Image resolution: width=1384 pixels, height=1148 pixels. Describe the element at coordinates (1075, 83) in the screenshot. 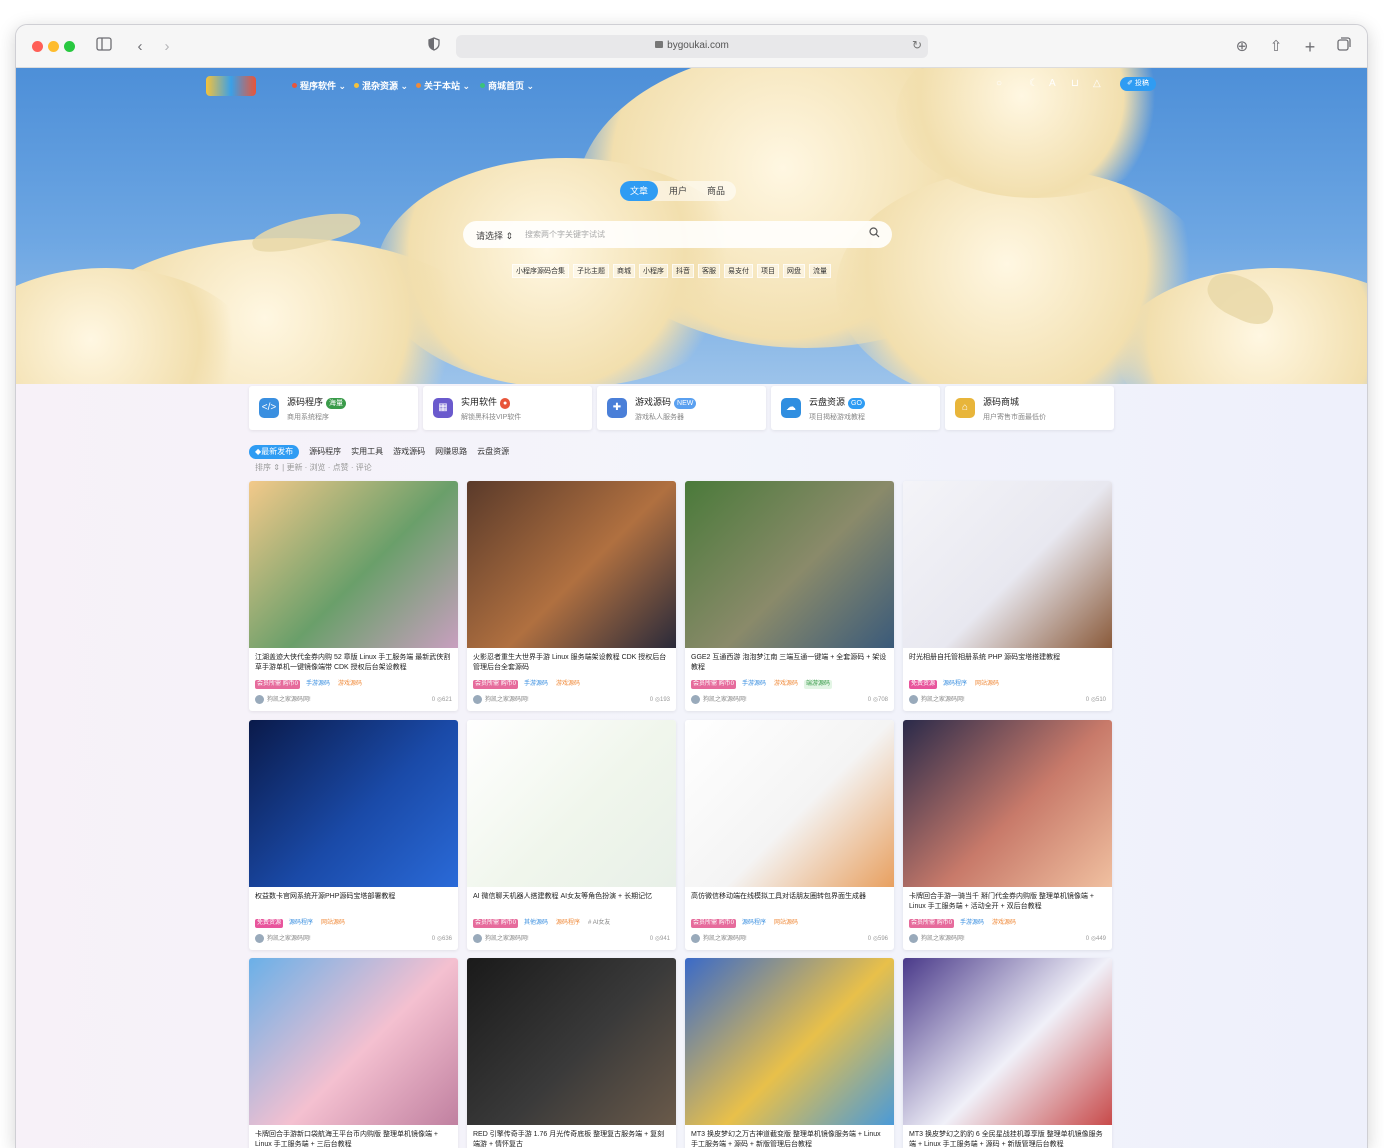

I see `cart-icon: ⊔` at that location.